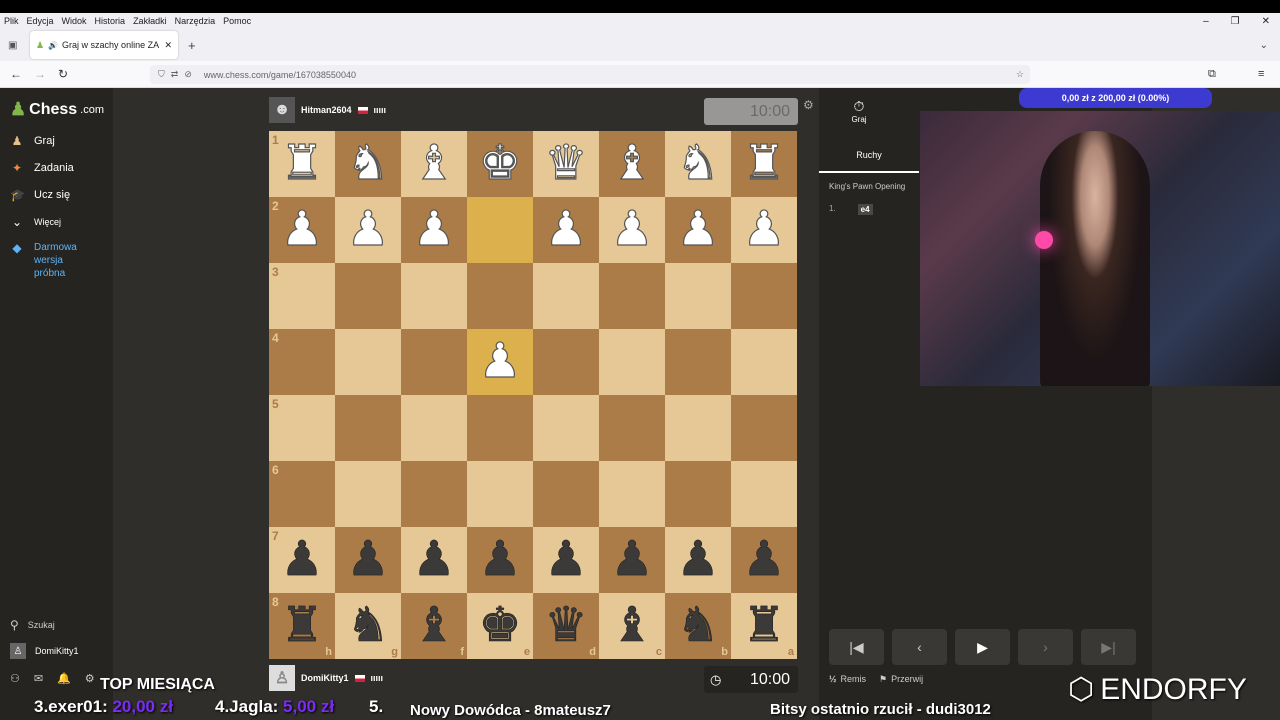  What do you see at coordinates (57, 109) in the screenshot?
I see `chess-logo: ♟ Chess .com` at bounding box center [57, 109].